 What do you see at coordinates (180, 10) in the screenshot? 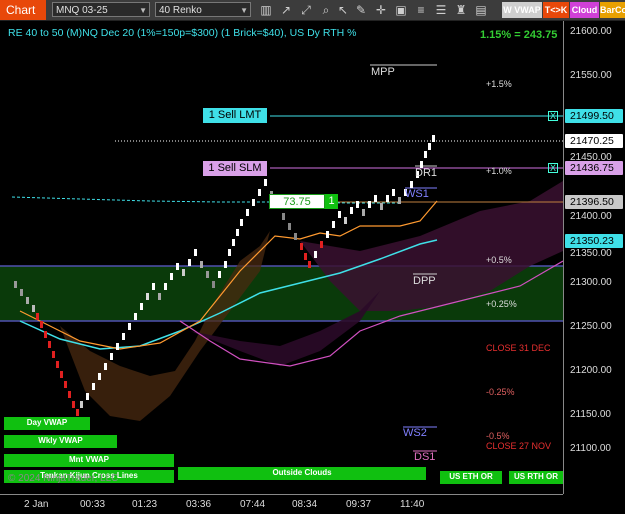
I see `bar-type-value: 40 Renko` at bounding box center [180, 10].